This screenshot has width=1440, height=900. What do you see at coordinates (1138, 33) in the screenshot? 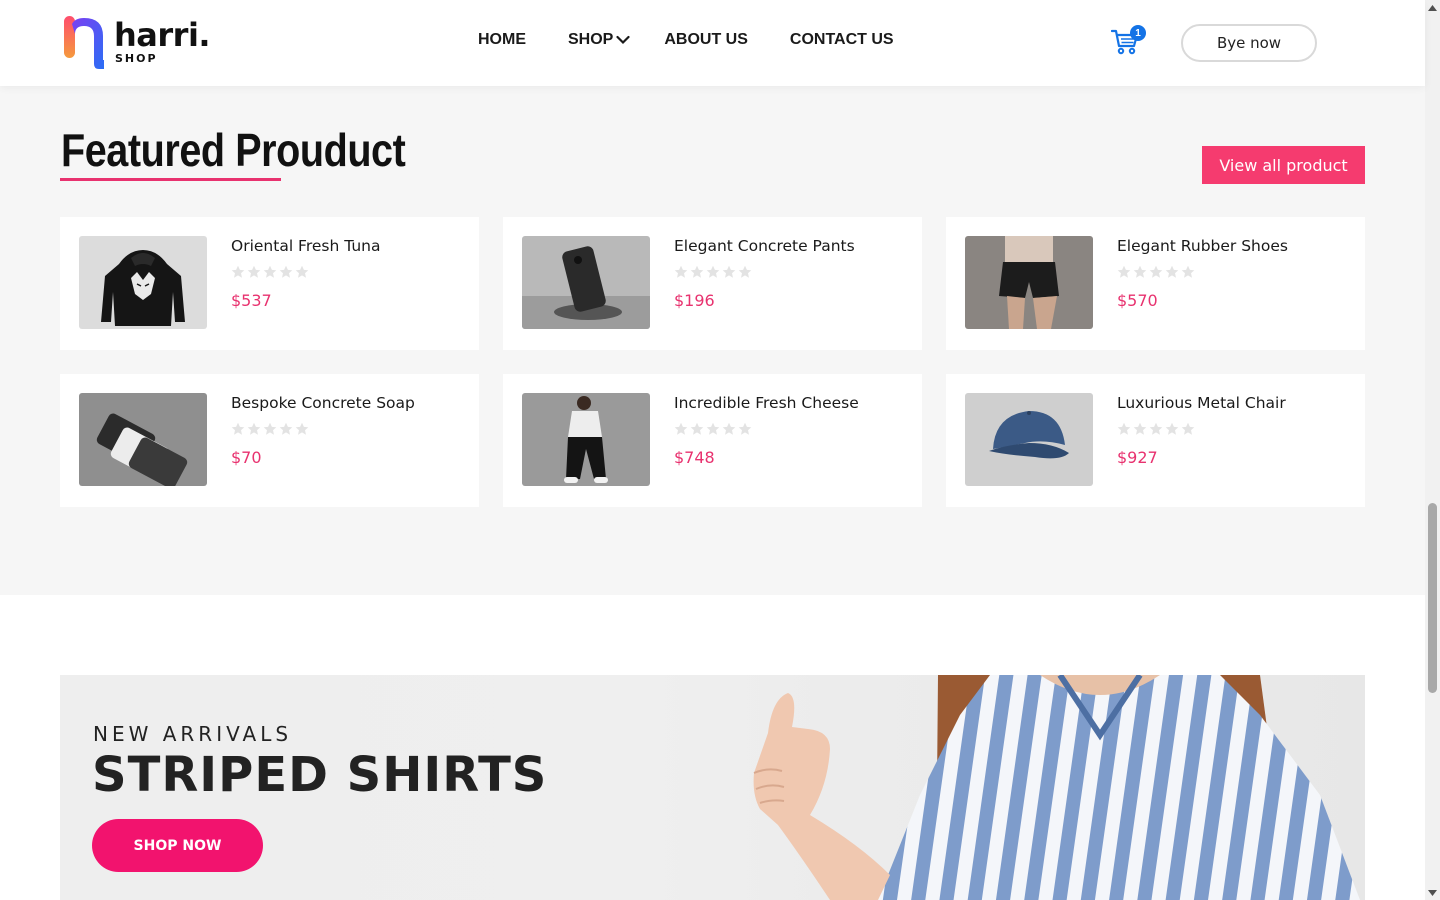
I see `cart-count-badge: 1` at bounding box center [1138, 33].